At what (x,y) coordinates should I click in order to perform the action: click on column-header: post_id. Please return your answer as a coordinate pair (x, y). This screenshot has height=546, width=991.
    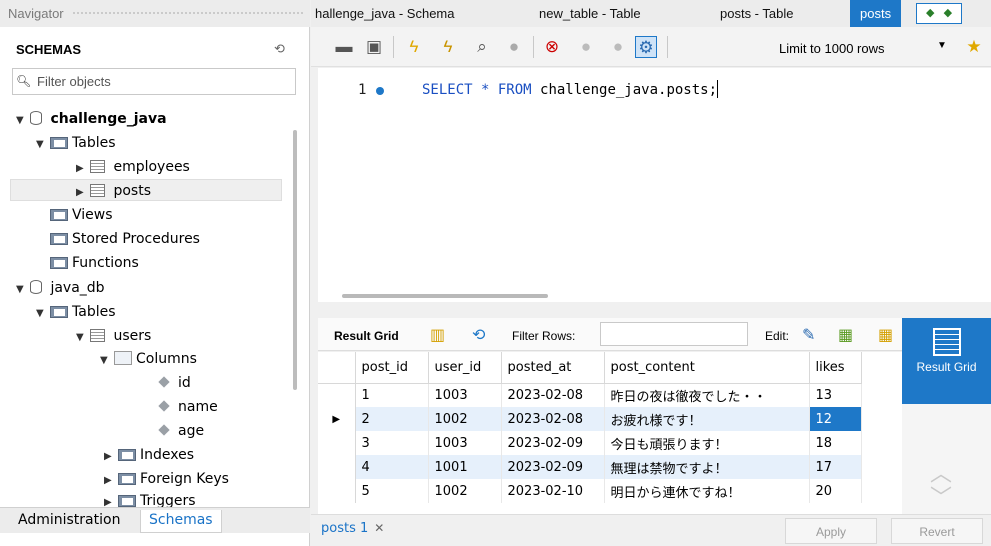
    Looking at the image, I should click on (392, 368).